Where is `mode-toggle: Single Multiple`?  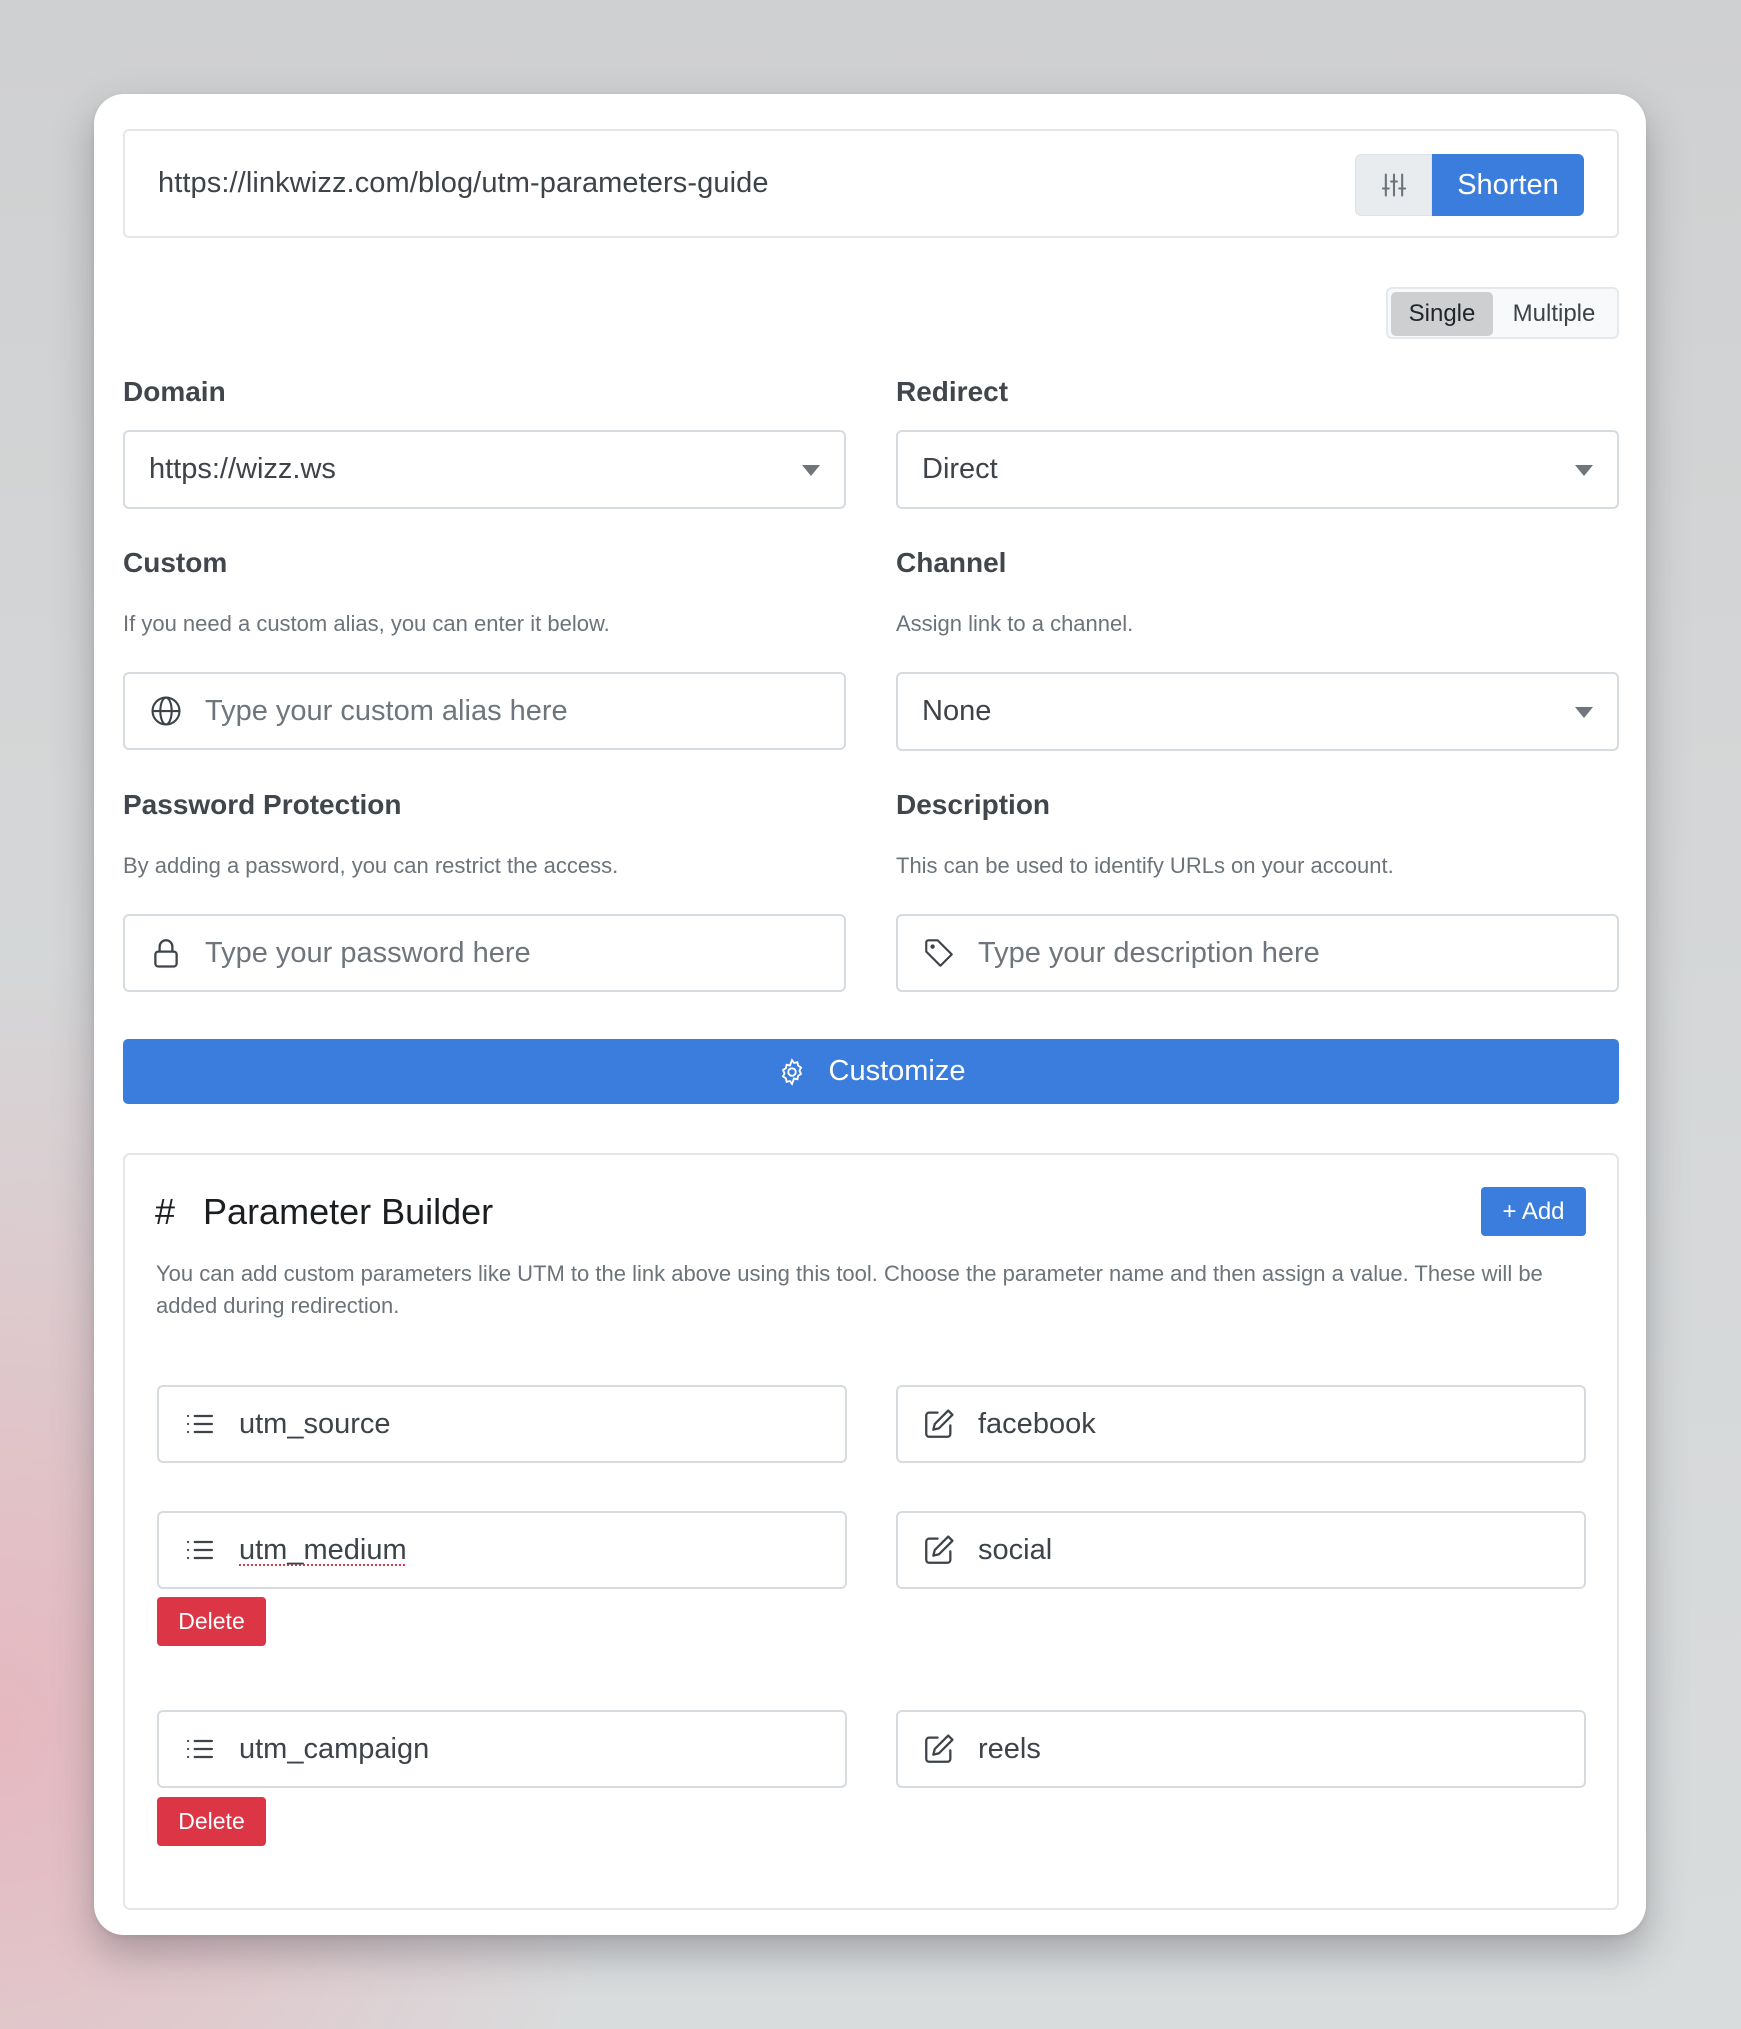
mode-toggle: Single Multiple is located at coordinates (1502, 313).